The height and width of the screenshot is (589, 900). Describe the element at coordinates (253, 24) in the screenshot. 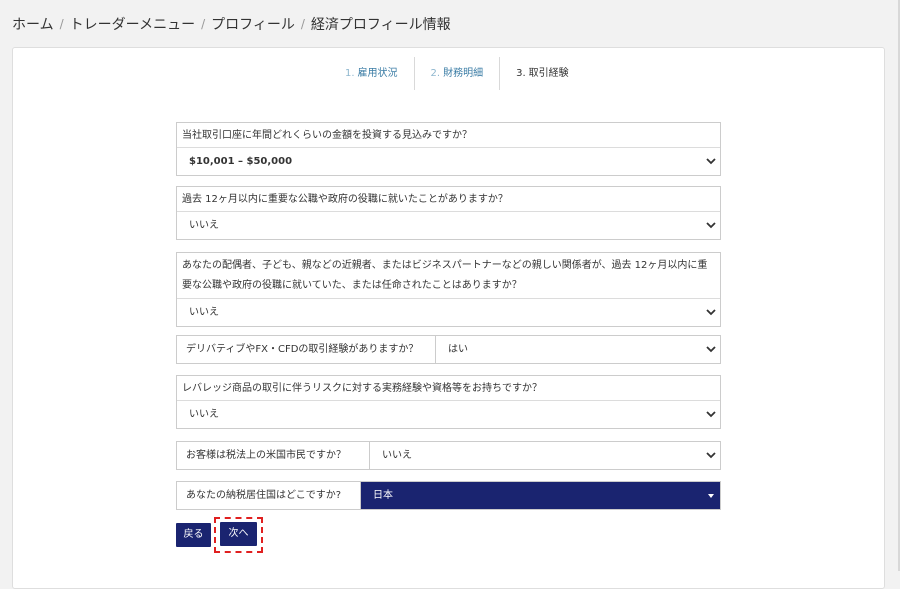

I see `breadcrumb-profile: プロフィール` at that location.